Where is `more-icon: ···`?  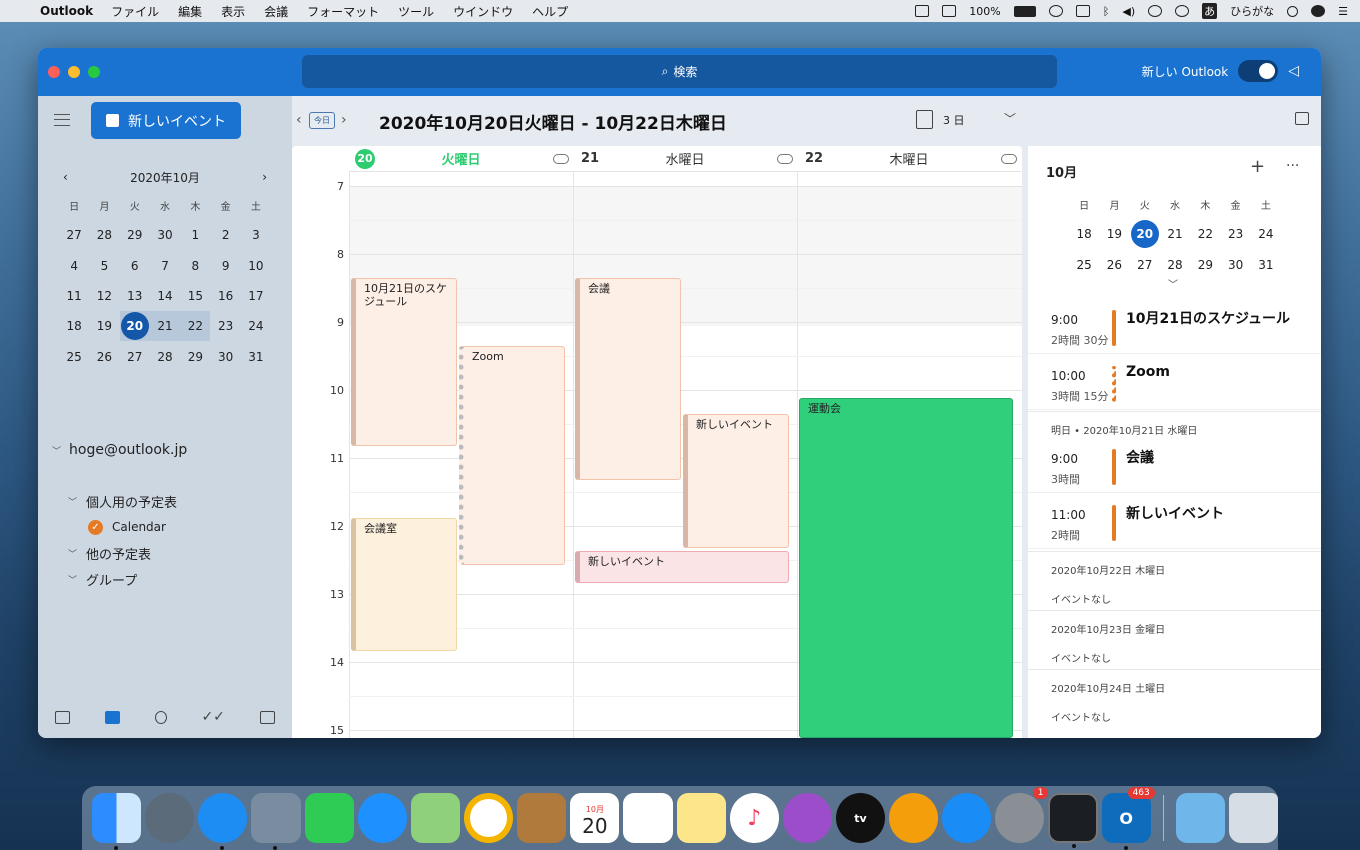 more-icon: ··· is located at coordinates (1292, 166).